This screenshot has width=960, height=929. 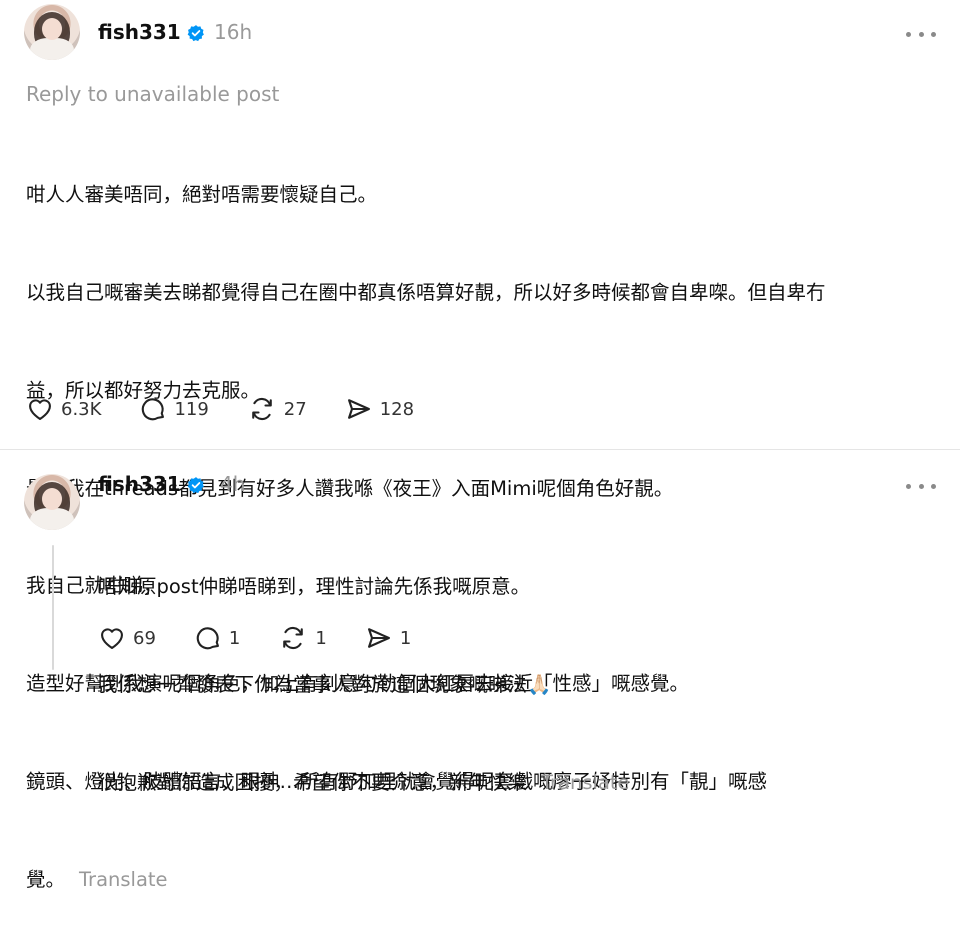 What do you see at coordinates (127, 638) in the screenshot?
I see `like-button: 69` at bounding box center [127, 638].